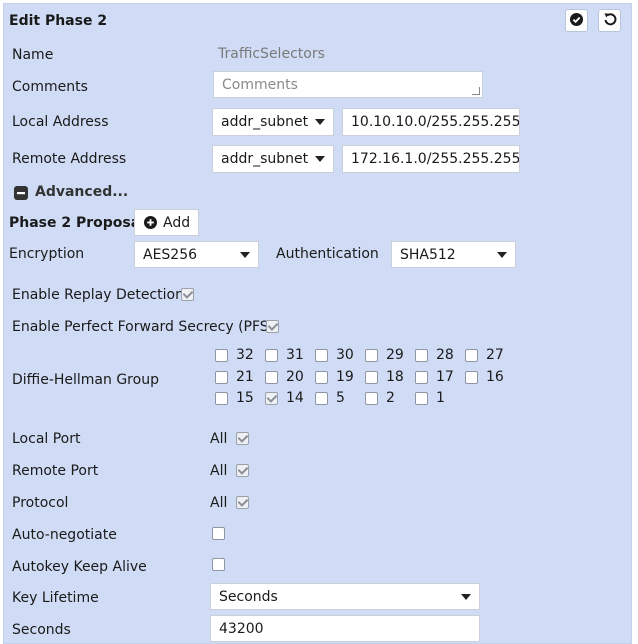 The image size is (638, 644). I want to click on panel-title: Edit Phase 2, so click(58, 21).